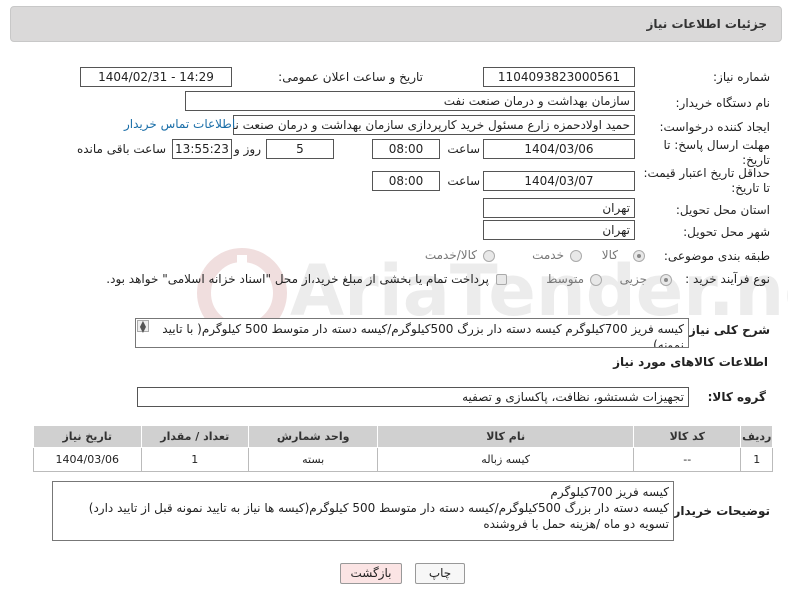  What do you see at coordinates (179, 124) in the screenshot?
I see `buyer-contact-link: اطلاعات تماس خریدار` at bounding box center [179, 124].